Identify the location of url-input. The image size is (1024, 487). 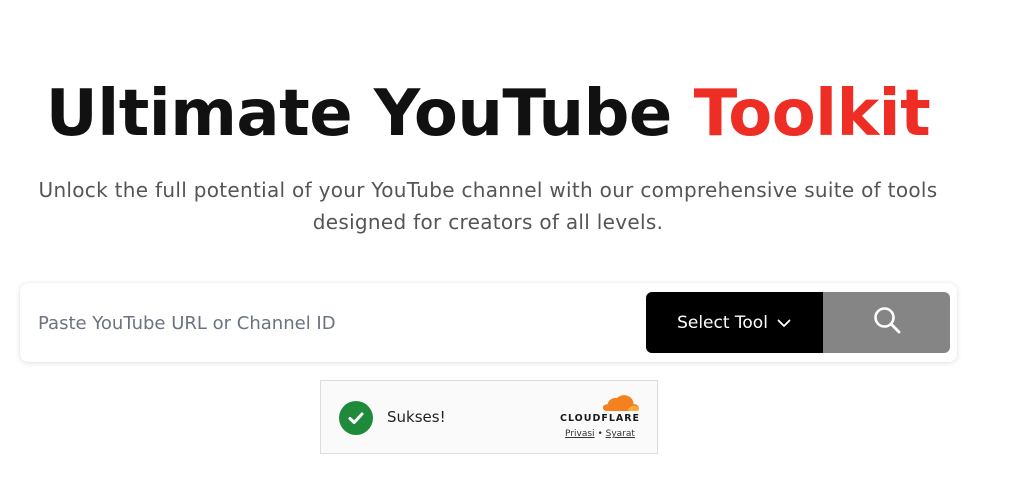
(338, 323).